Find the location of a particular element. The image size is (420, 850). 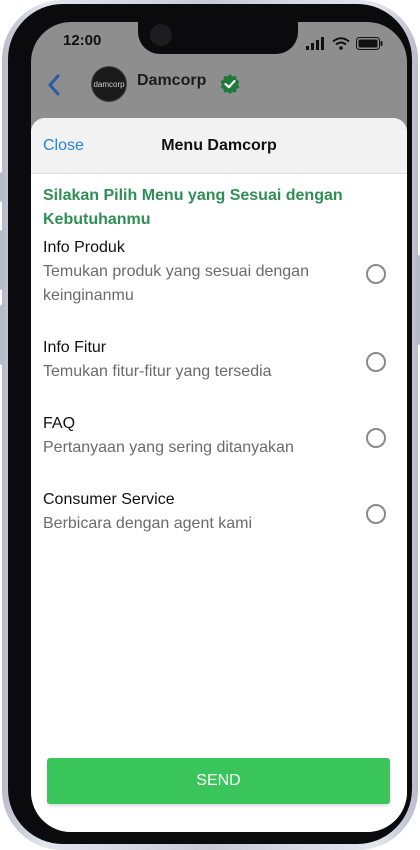

contact-avatar: damcorp is located at coordinates (109, 84).